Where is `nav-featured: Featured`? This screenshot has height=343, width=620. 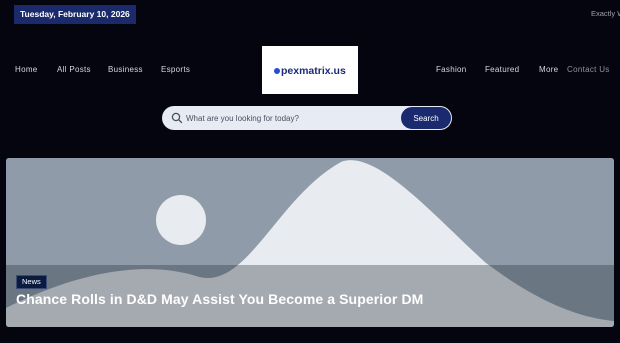 nav-featured: Featured is located at coordinates (502, 70).